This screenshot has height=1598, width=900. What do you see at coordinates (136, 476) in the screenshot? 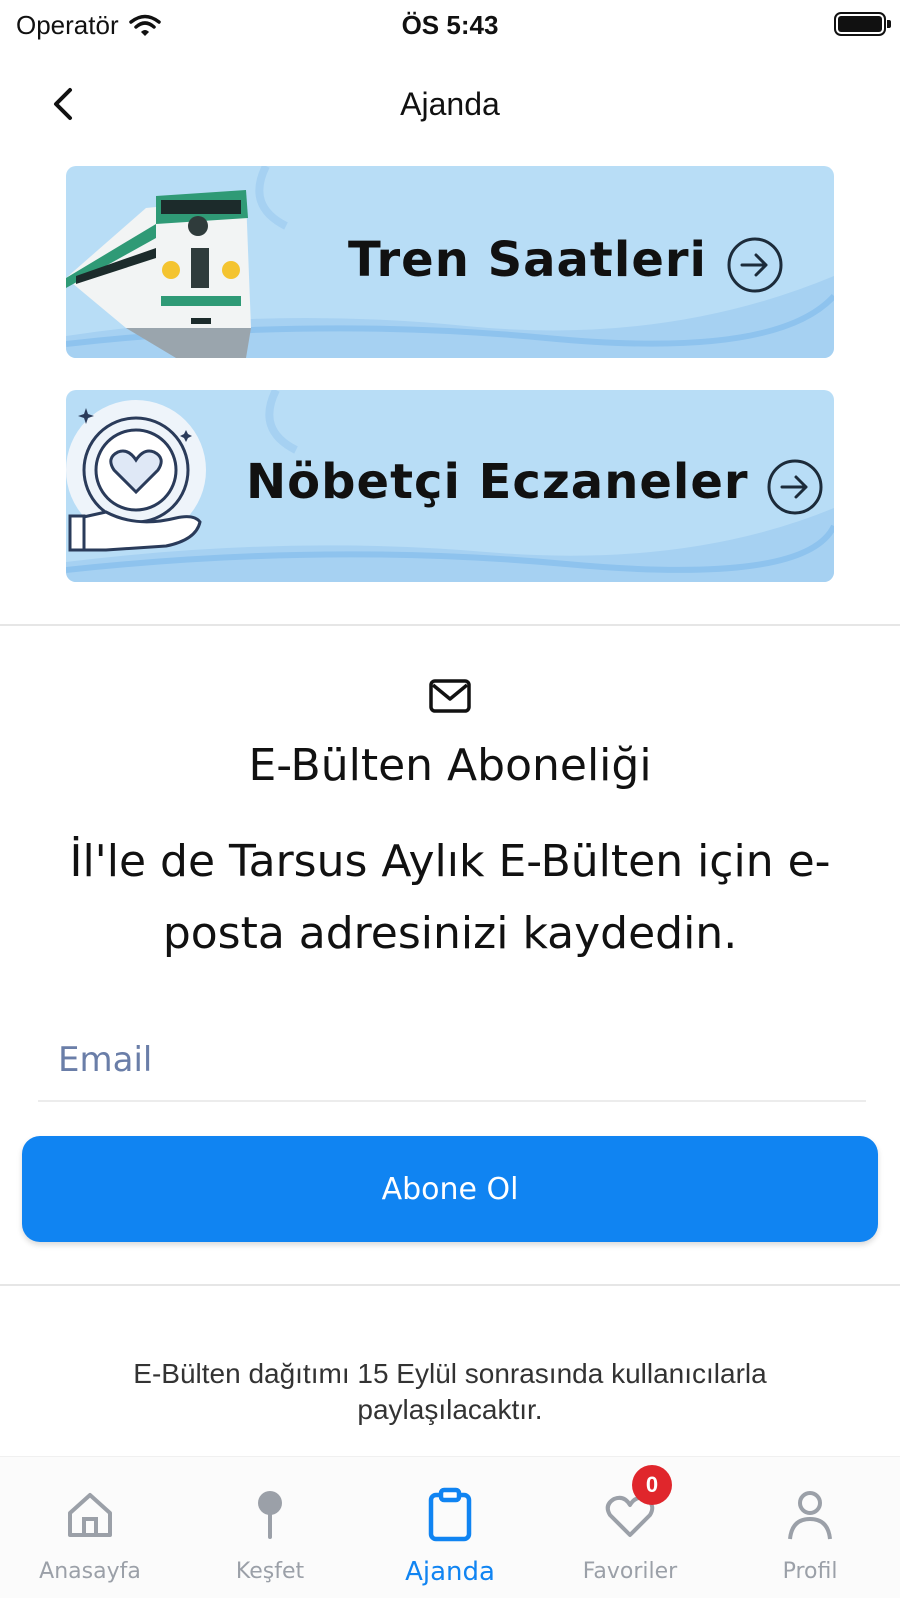
I see `heart-hand-illustration` at bounding box center [136, 476].